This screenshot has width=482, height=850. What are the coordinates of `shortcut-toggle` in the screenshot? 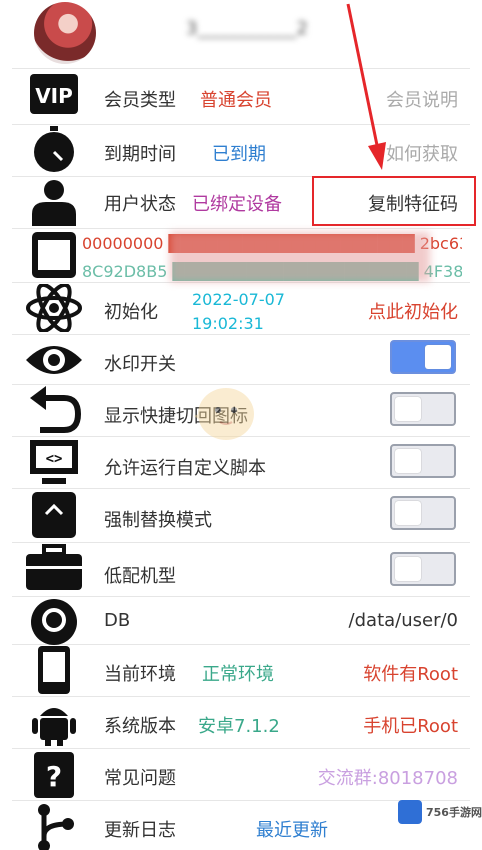 It's located at (423, 409).